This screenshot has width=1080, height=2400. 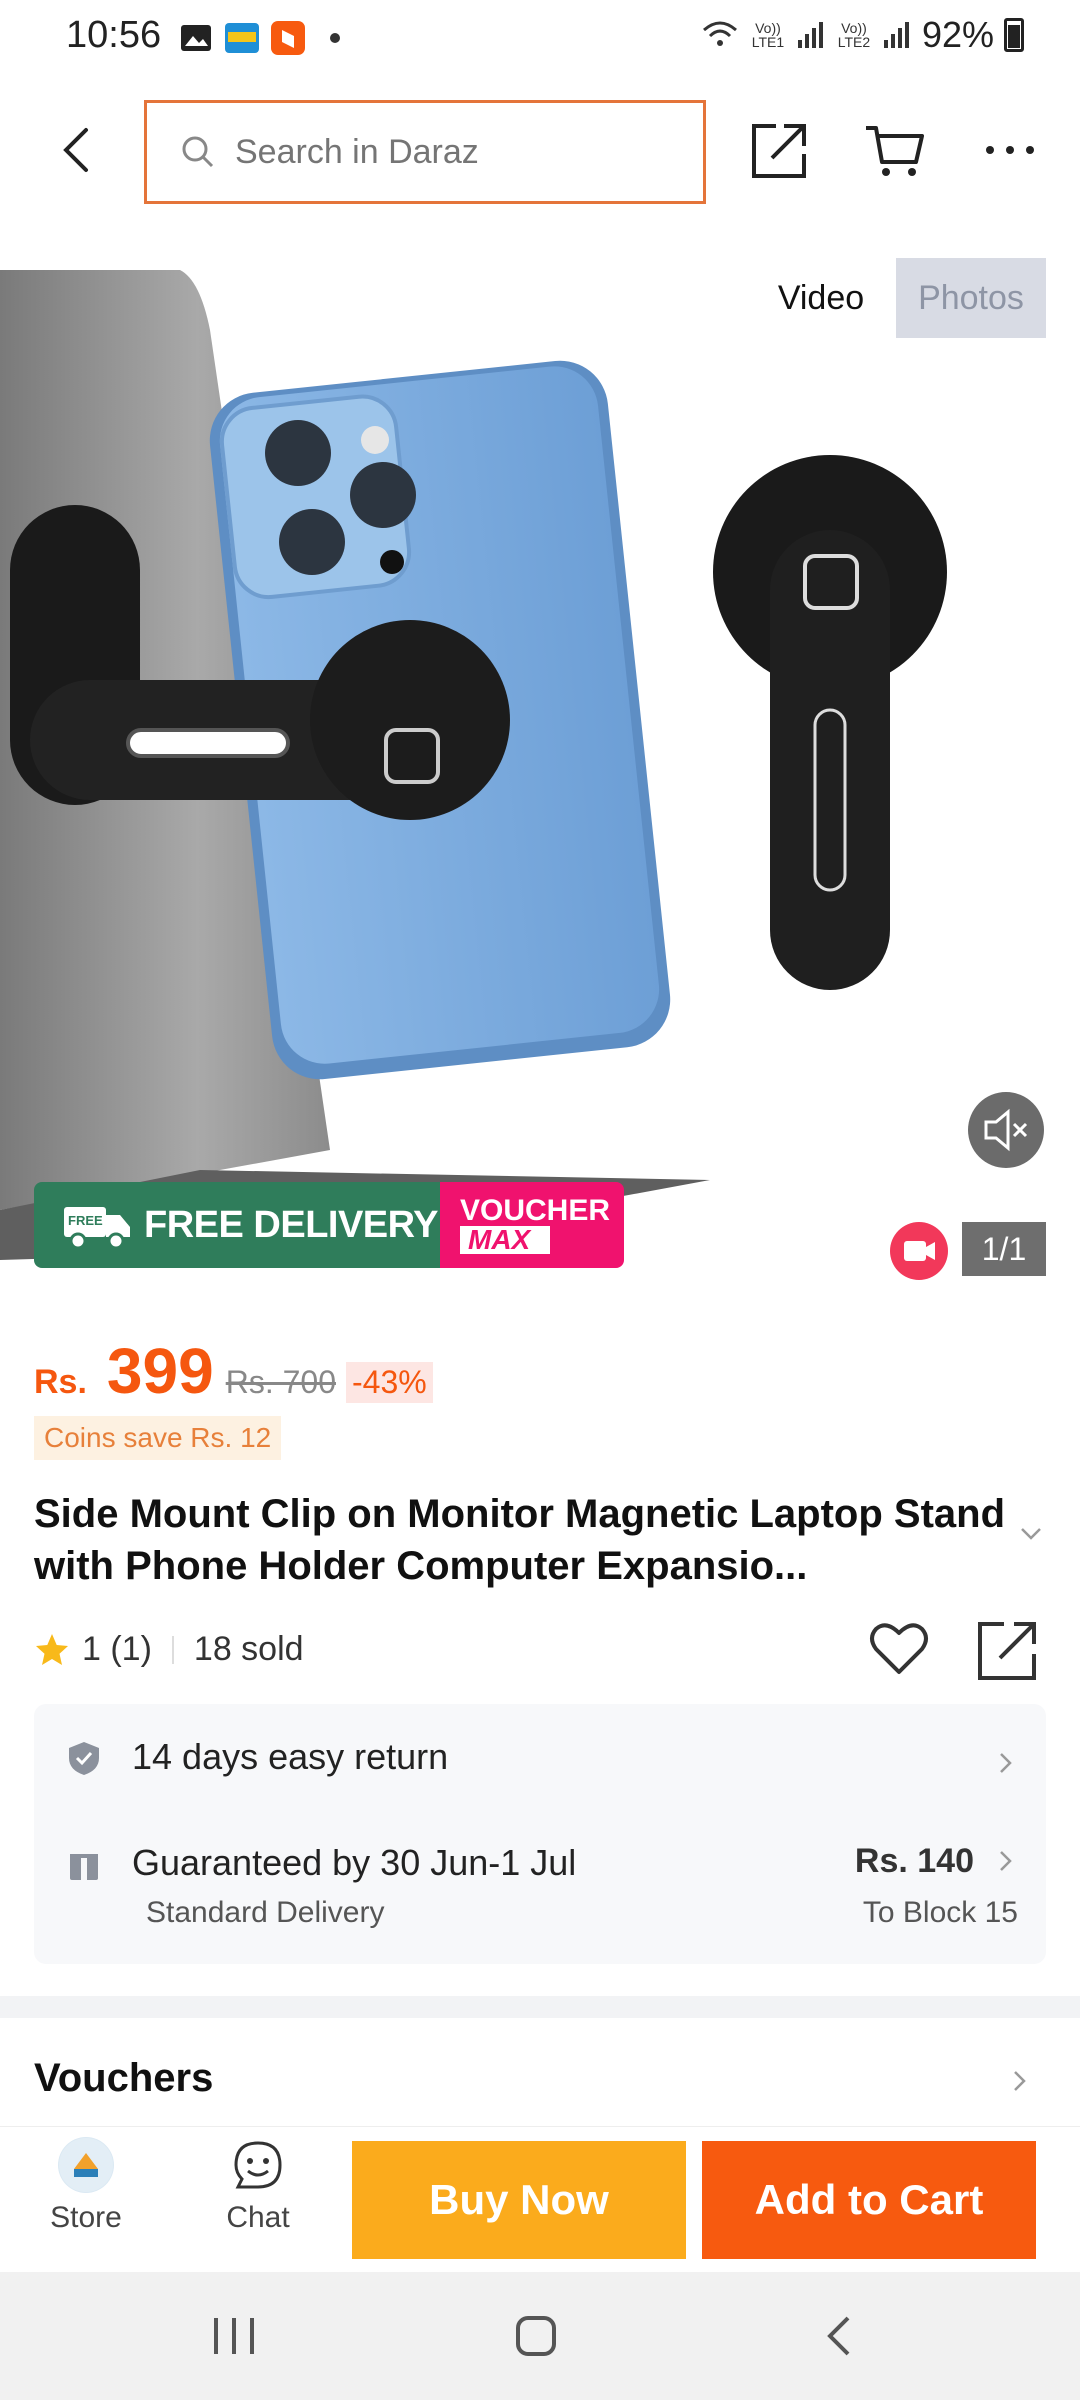 What do you see at coordinates (117, 1649) in the screenshot?
I see `rating-value: 1 (1)` at bounding box center [117, 1649].